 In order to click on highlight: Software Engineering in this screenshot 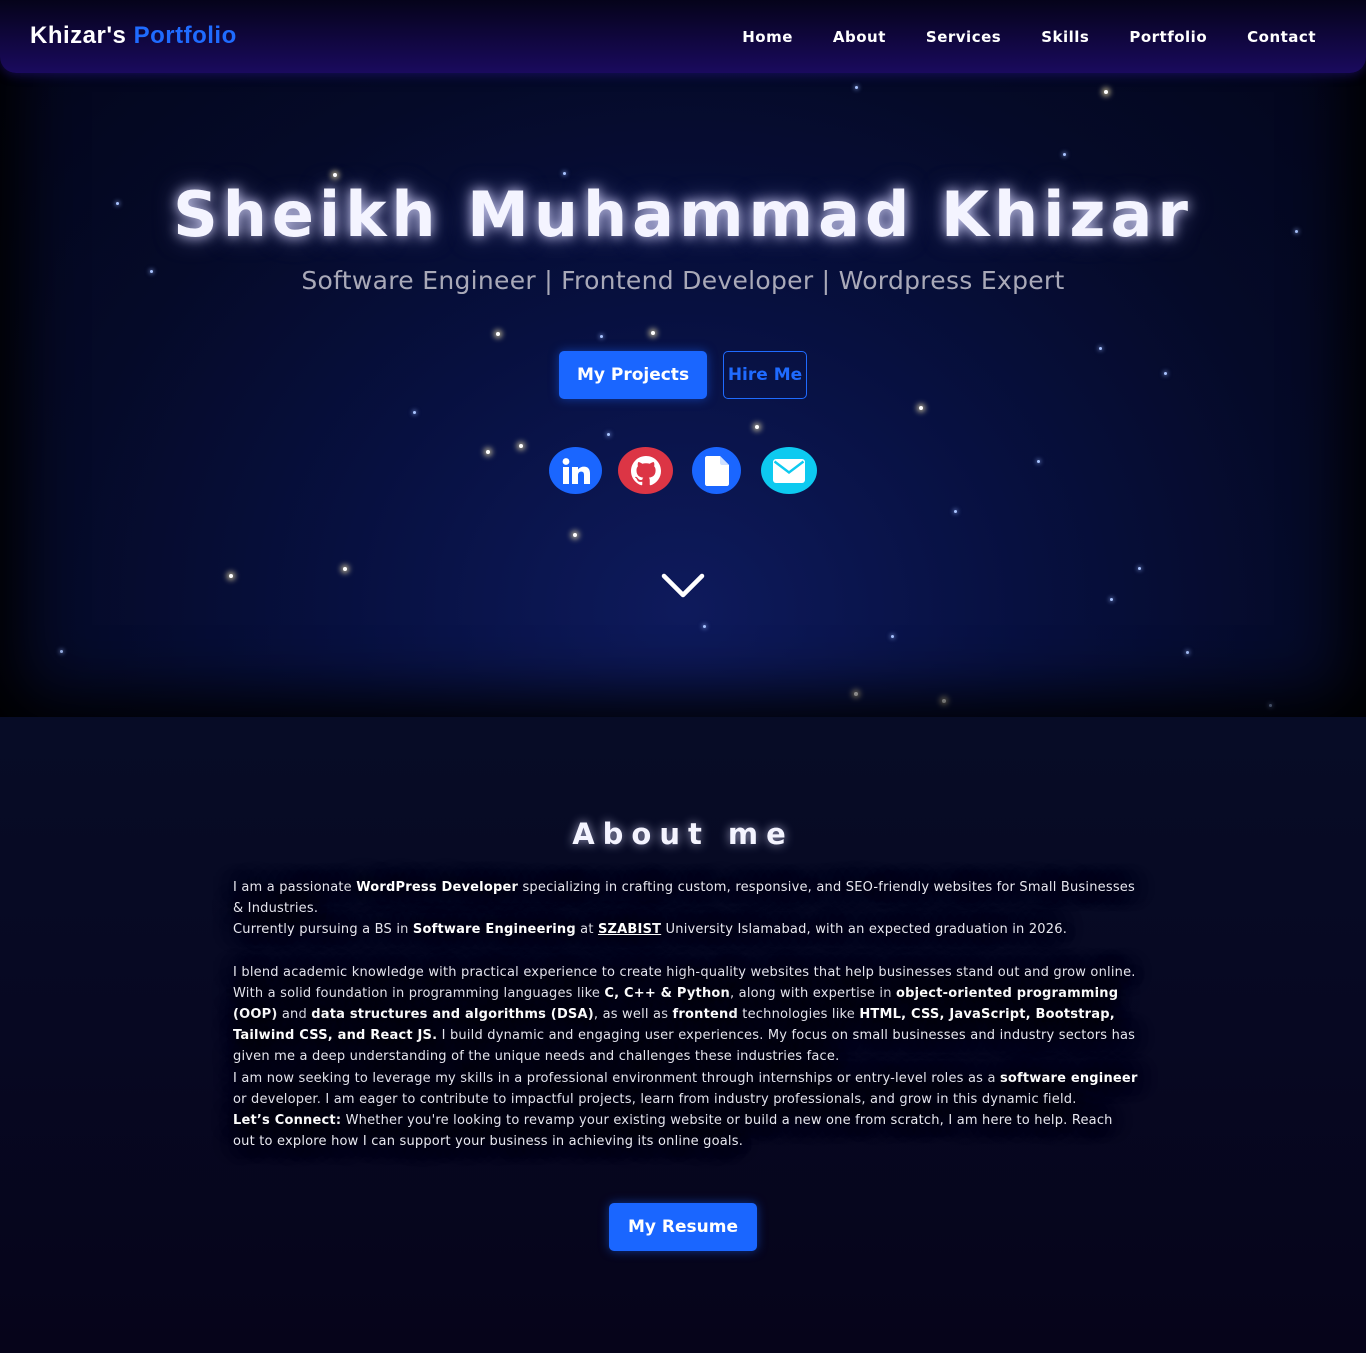, I will do `click(494, 930)`.